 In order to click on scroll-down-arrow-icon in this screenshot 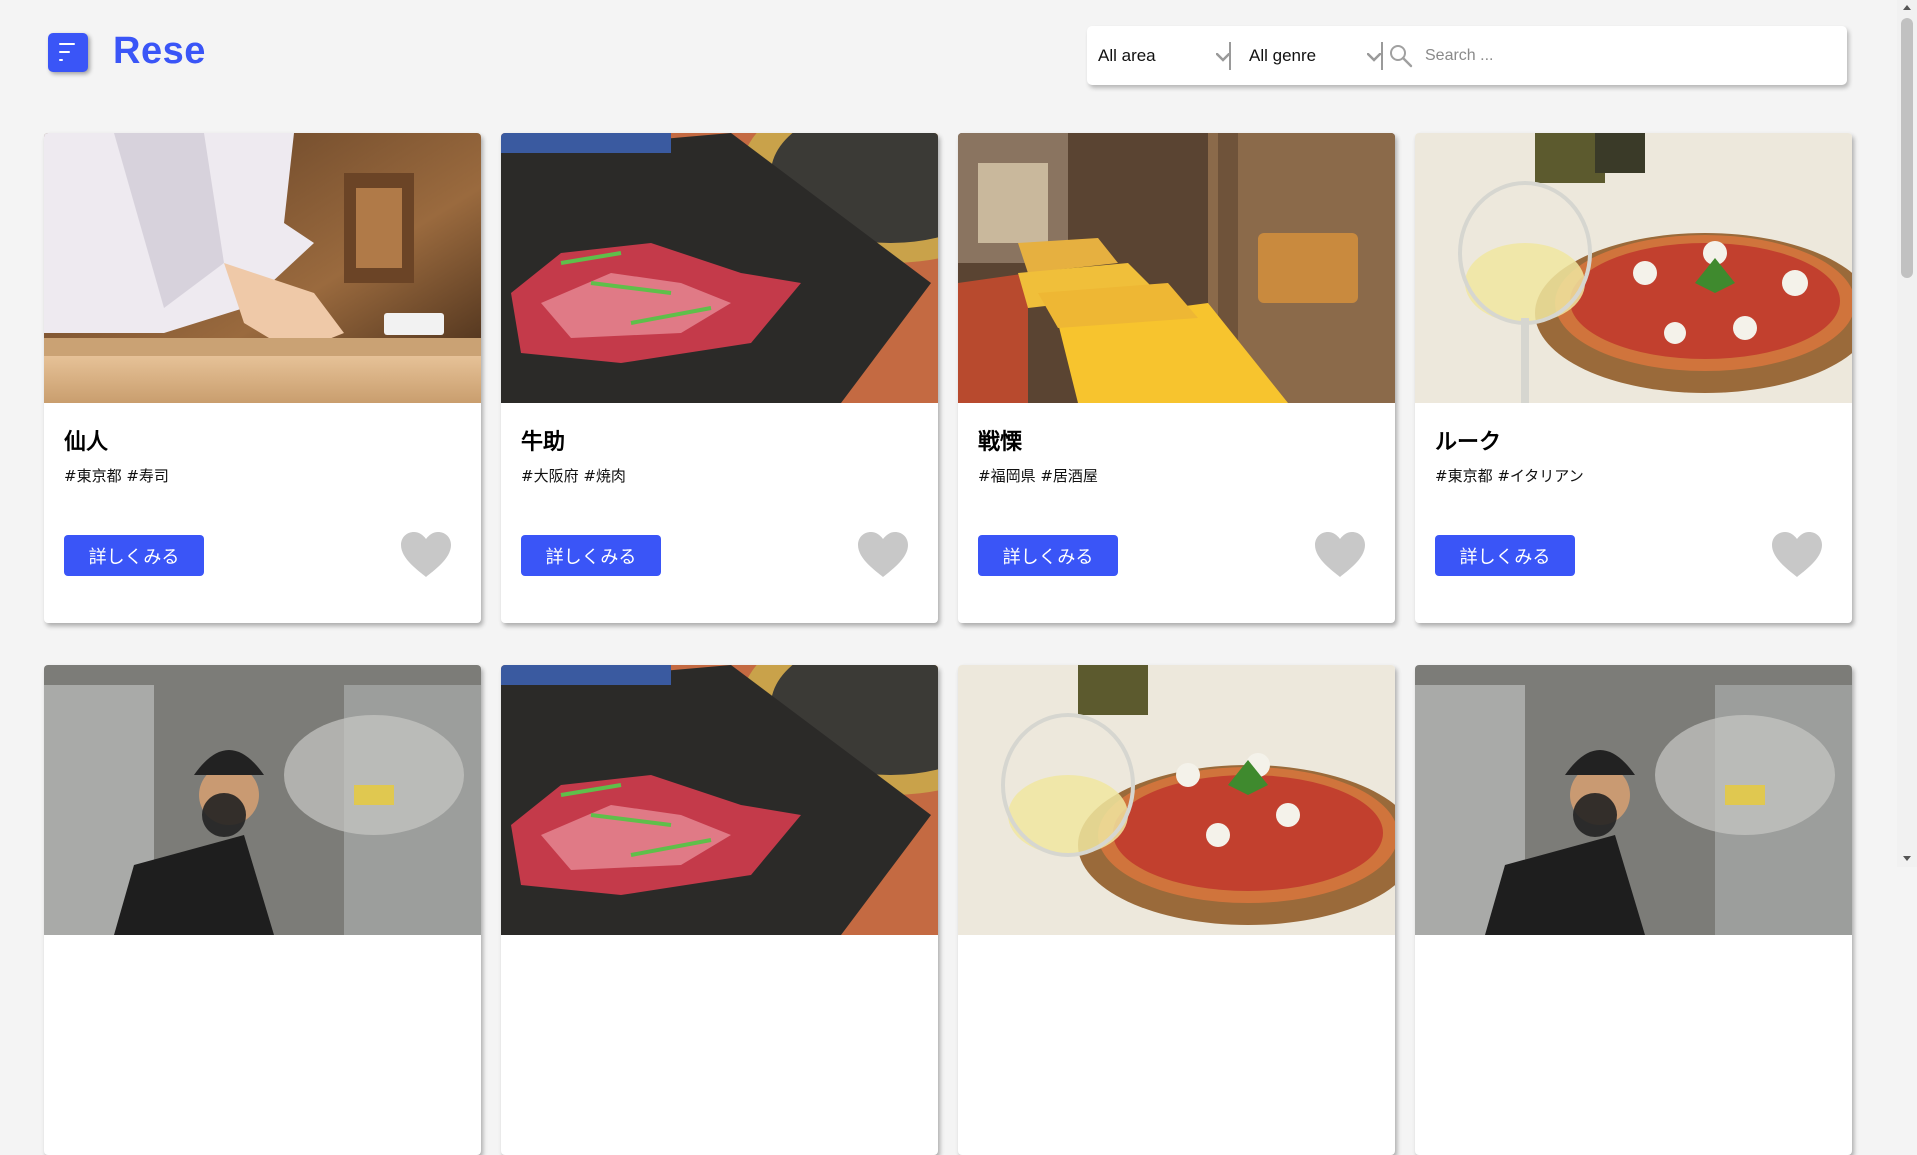, I will do `click(1907, 858)`.